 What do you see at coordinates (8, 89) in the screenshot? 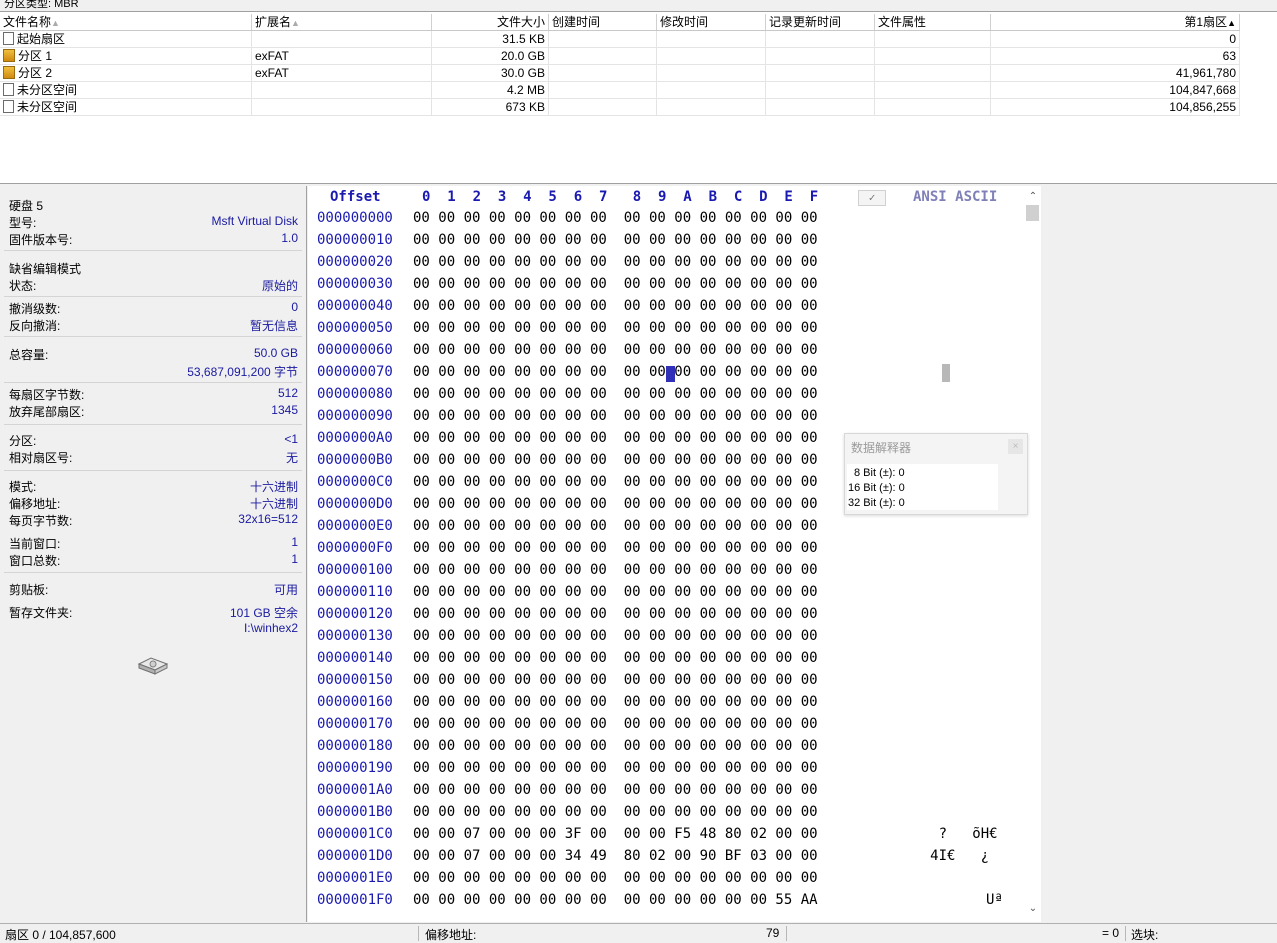
I see `file-icon` at bounding box center [8, 89].